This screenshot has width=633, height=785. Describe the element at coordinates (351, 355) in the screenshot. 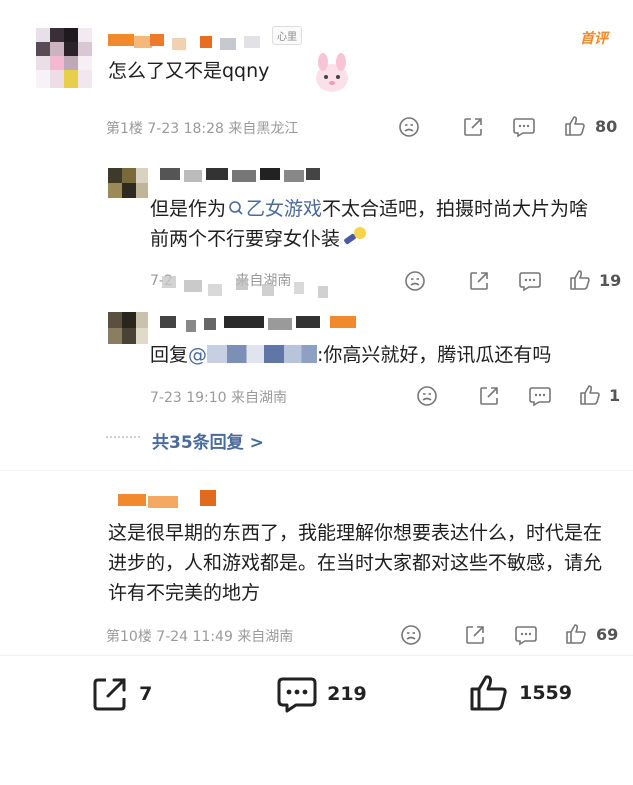

I see `reply-text: 回复@:你高兴就好，腾讯瓜还有吗` at that location.